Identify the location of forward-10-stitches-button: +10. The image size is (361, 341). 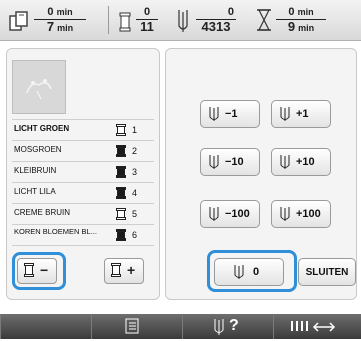
(301, 162).